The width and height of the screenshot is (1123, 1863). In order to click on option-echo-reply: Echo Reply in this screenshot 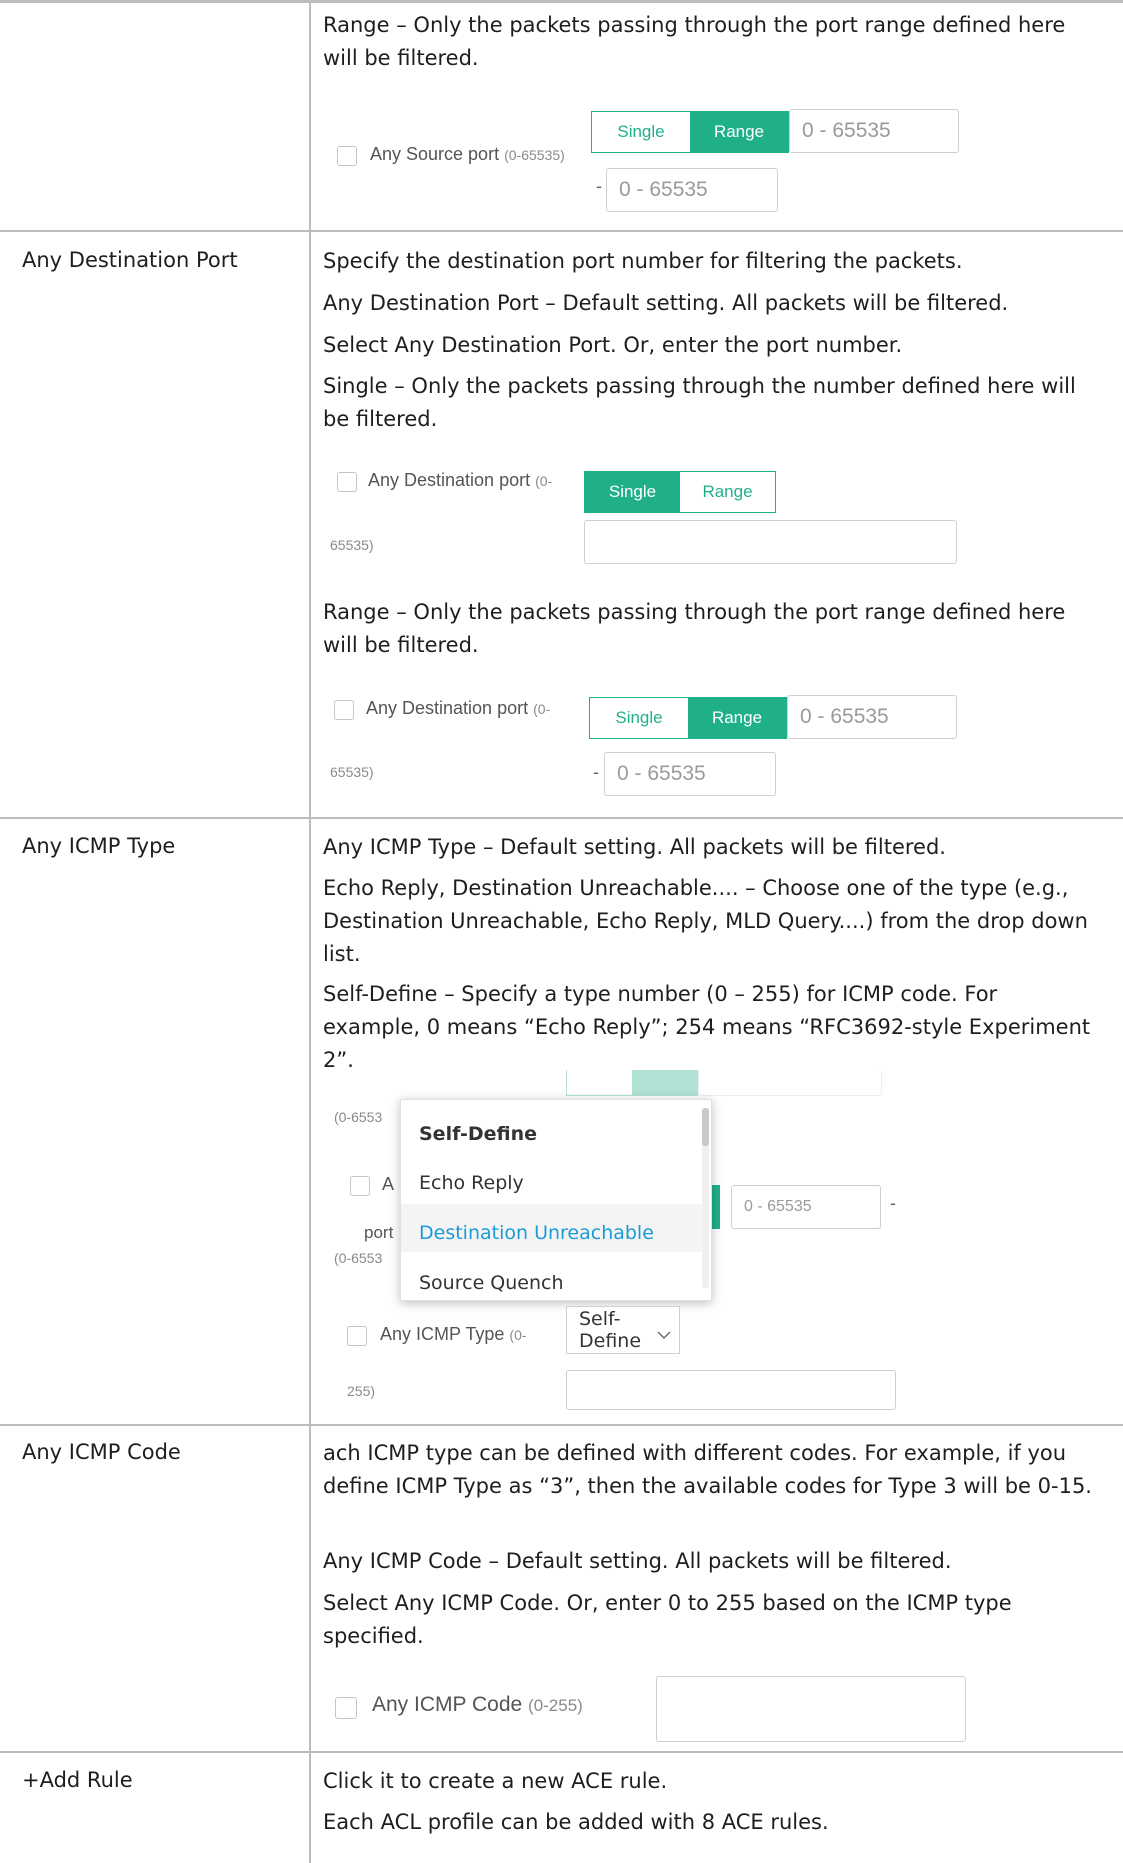, I will do `click(471, 1183)`.